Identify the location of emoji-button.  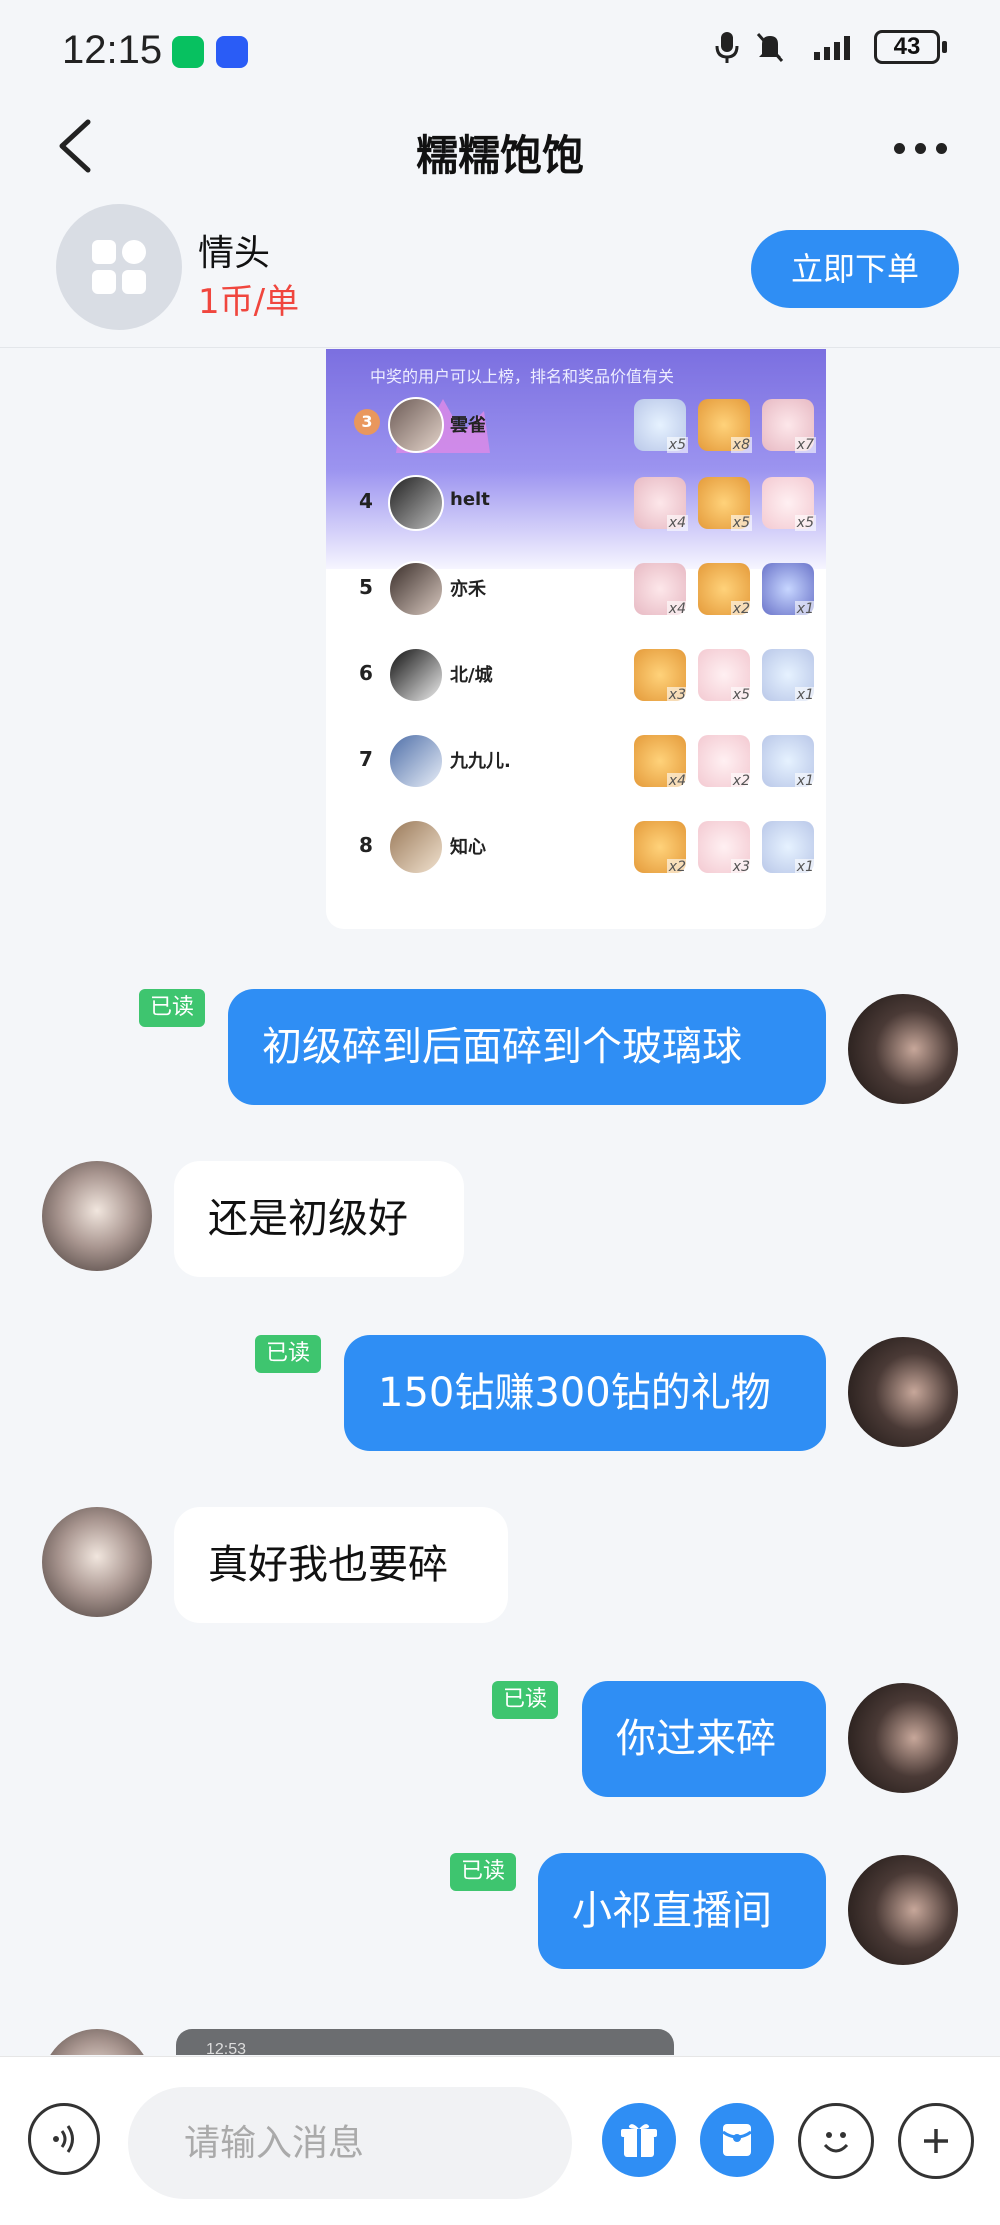
(836, 2141).